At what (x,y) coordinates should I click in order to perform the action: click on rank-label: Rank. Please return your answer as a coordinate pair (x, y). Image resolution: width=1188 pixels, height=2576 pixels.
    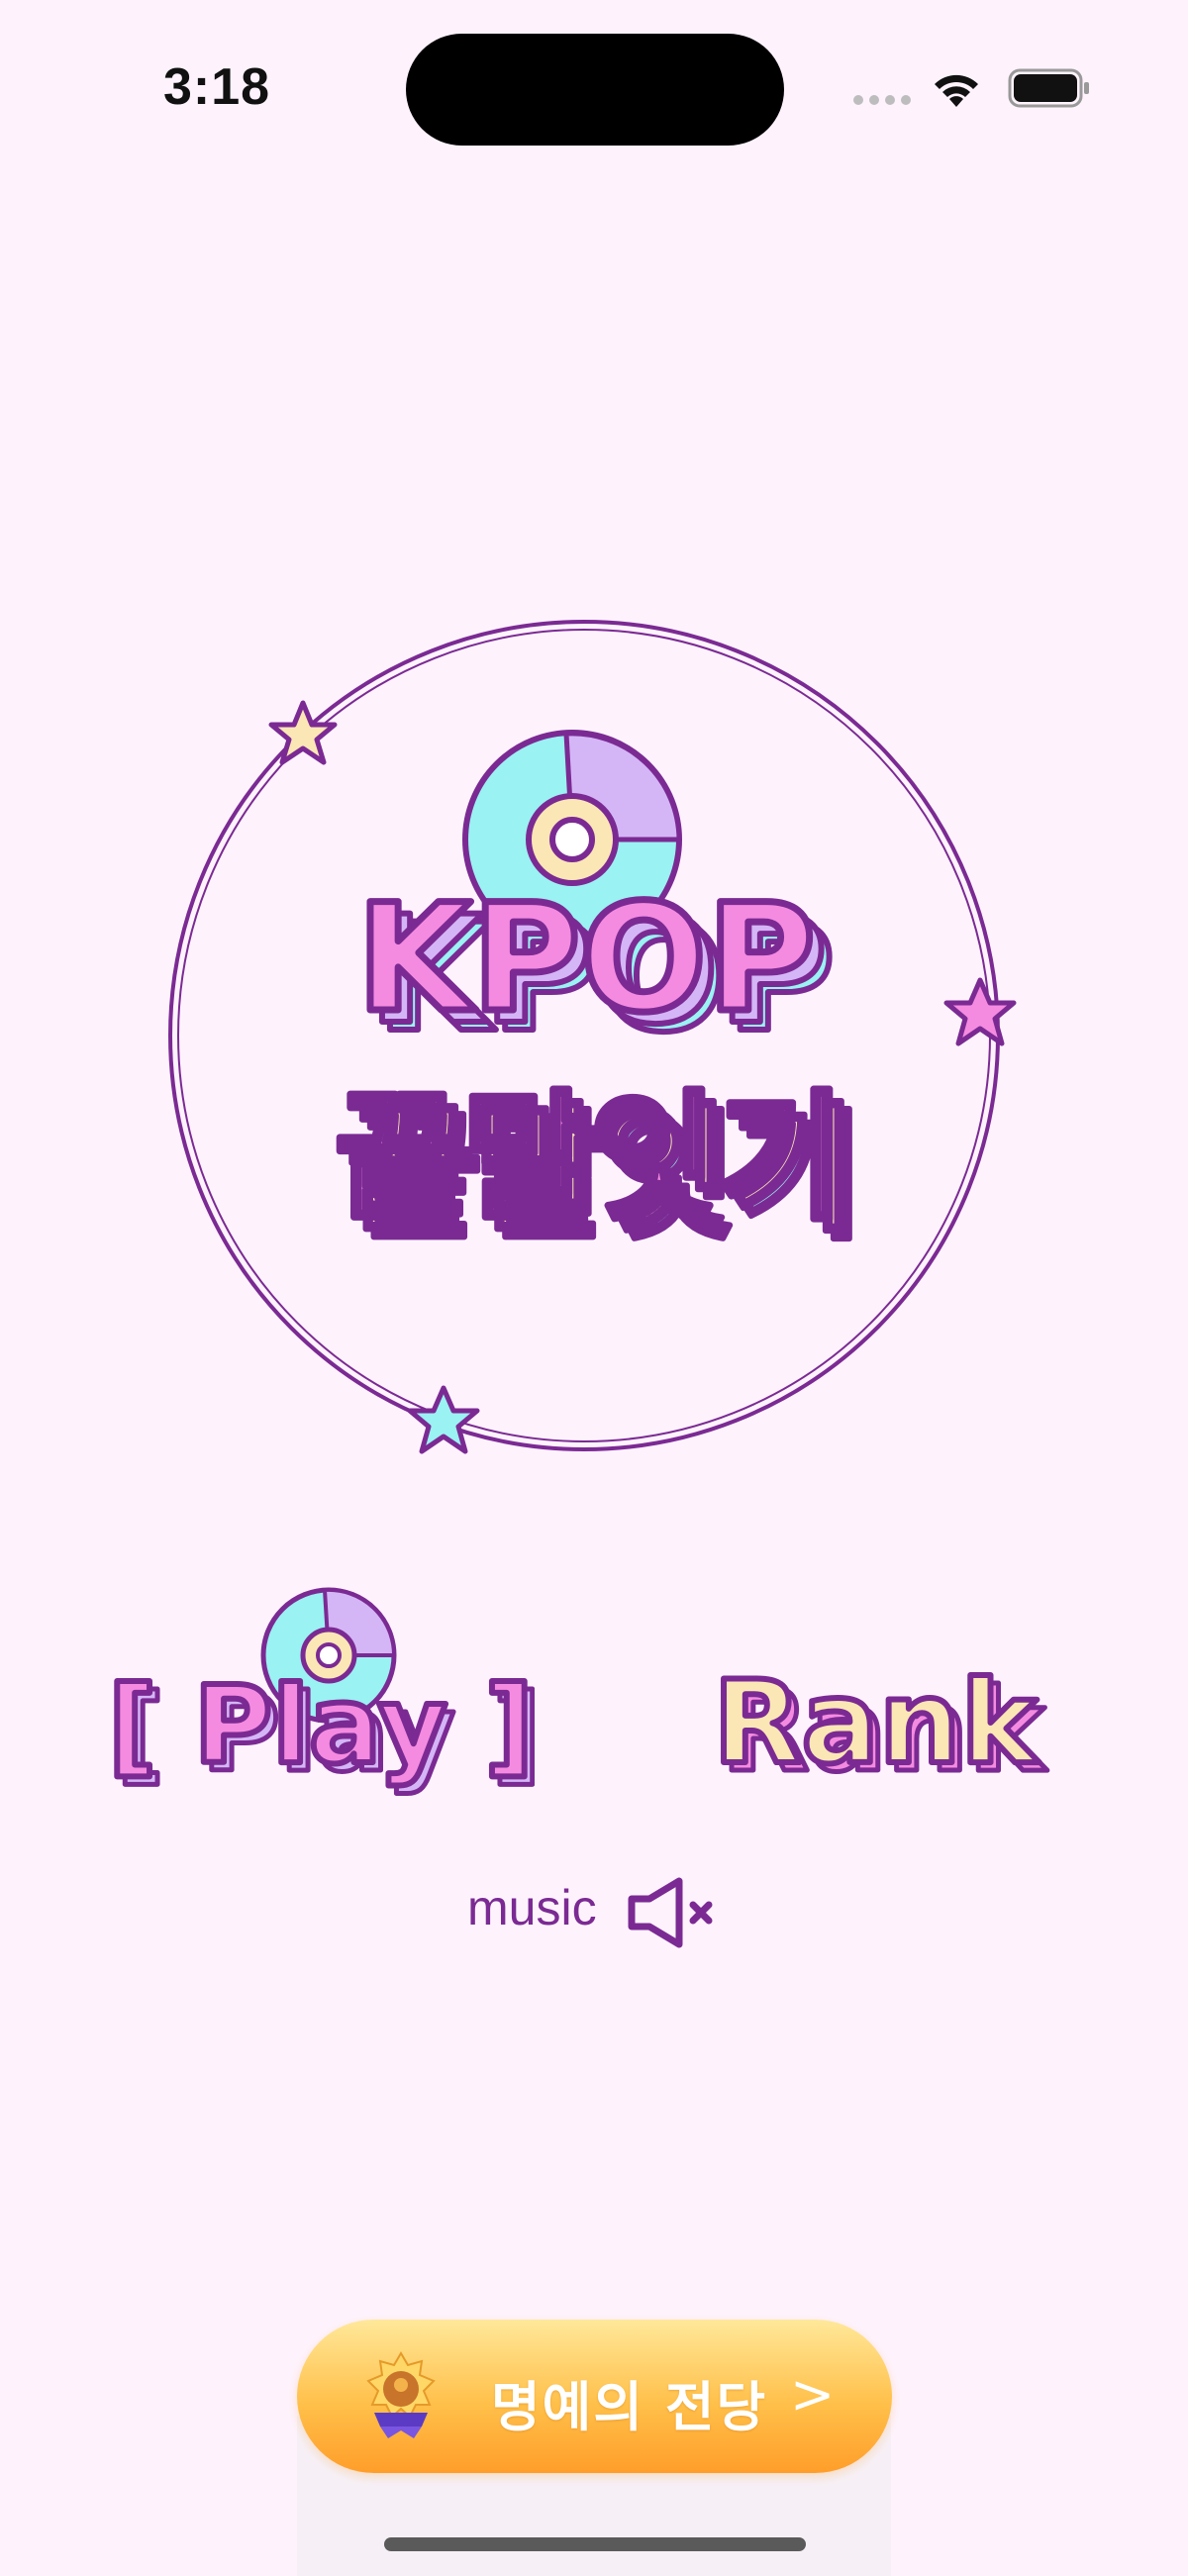
    Looking at the image, I should click on (877, 1723).